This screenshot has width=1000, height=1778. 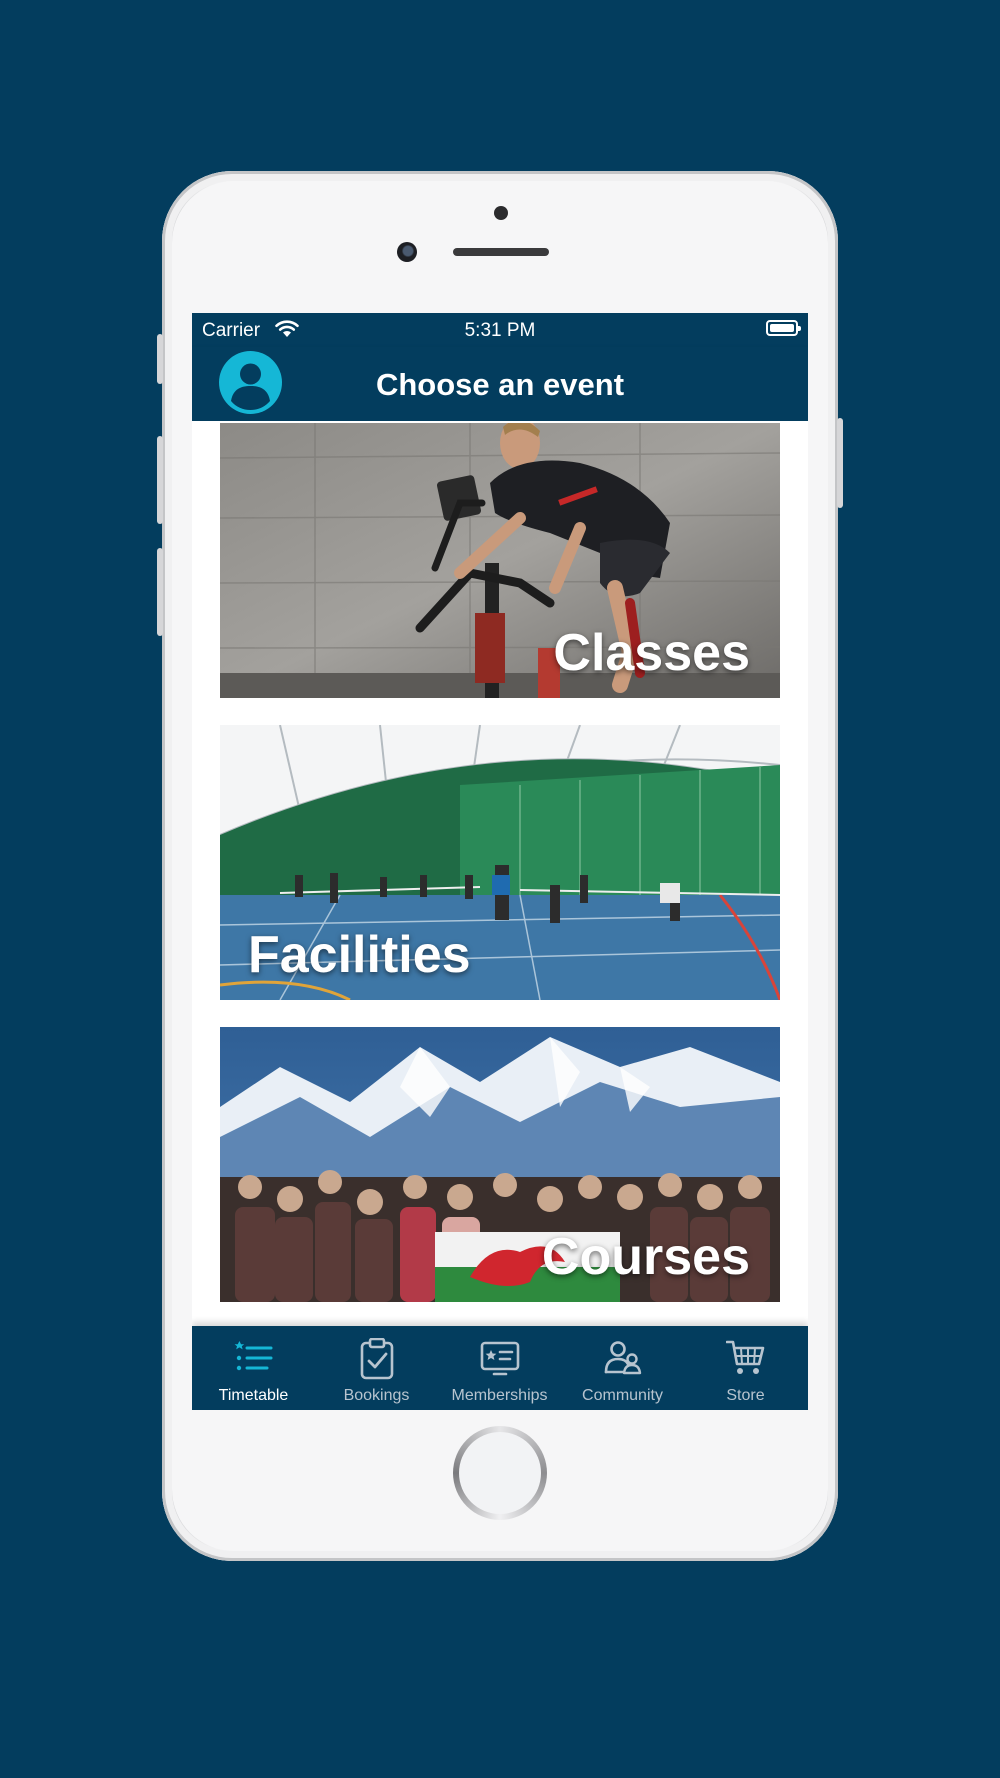 I want to click on card-label-facilities: Facilities, so click(x=359, y=955).